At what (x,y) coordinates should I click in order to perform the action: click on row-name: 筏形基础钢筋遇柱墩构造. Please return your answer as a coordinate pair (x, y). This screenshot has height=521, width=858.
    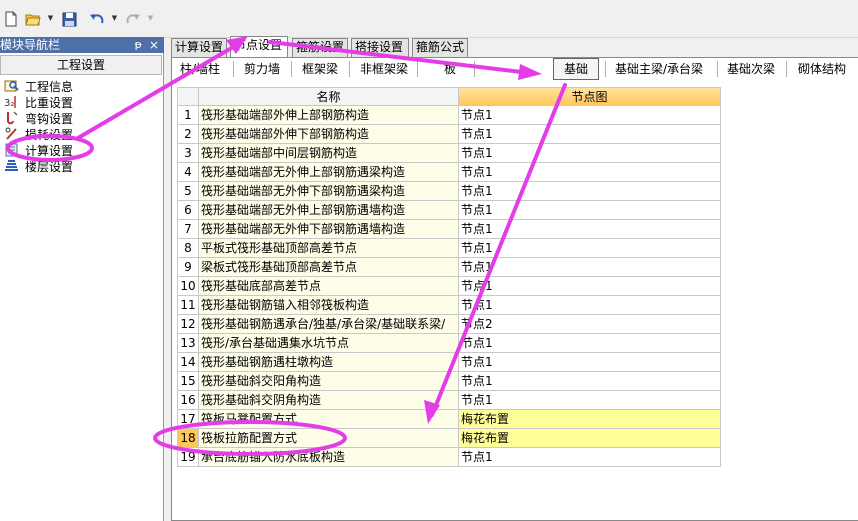
    Looking at the image, I should click on (329, 362).